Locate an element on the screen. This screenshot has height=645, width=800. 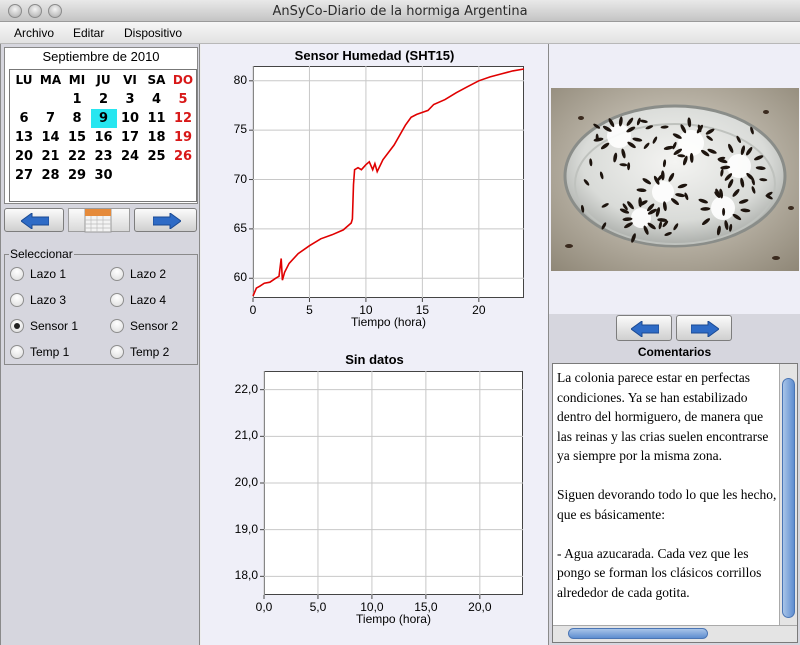
ant-colony-image is located at coordinates (675, 179).